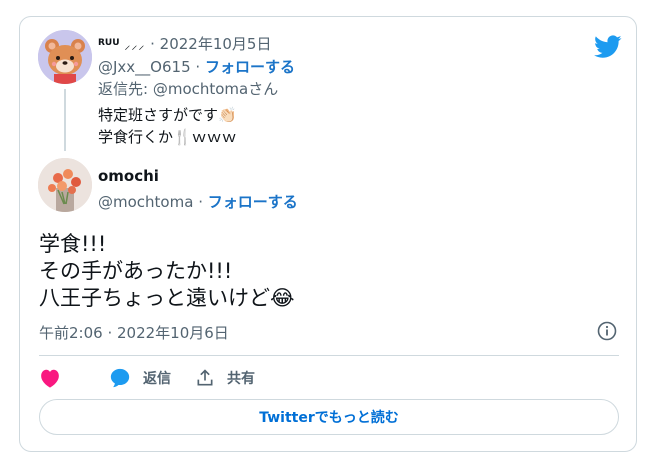  What do you see at coordinates (65, 57) in the screenshot?
I see `reply-author-avatar` at bounding box center [65, 57].